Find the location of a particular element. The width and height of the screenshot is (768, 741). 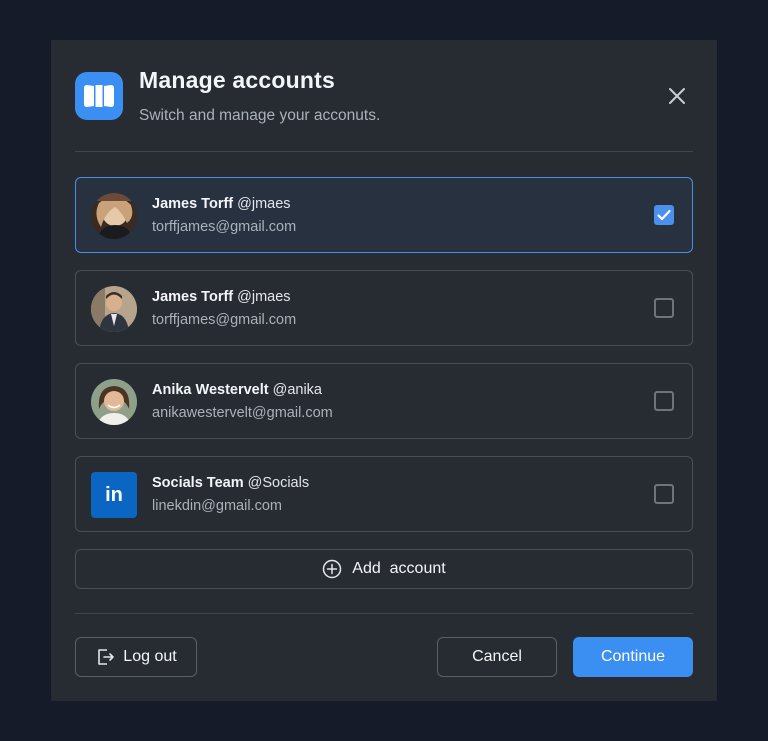

modal-subtitle: Switch and manage your acconuts. is located at coordinates (260, 115).